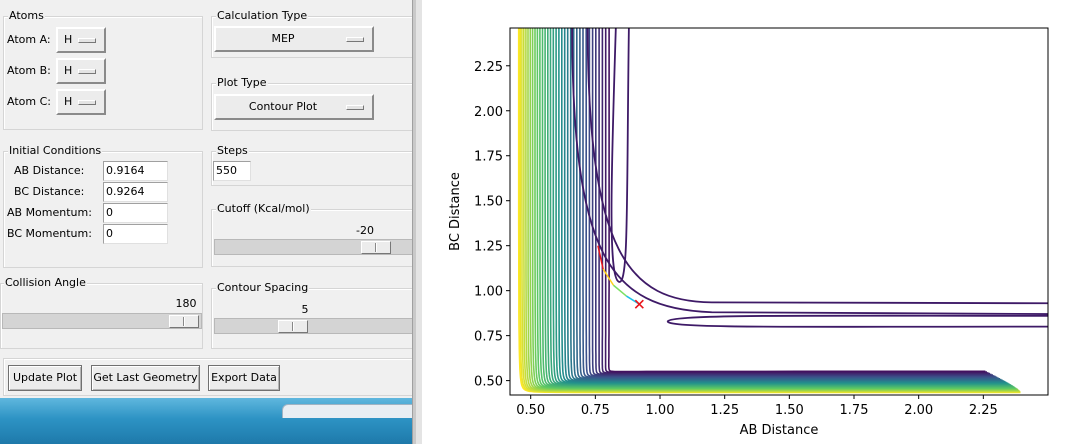  What do you see at coordinates (242, 83) in the screenshot?
I see `plot-type-title: Plot Type` at bounding box center [242, 83].